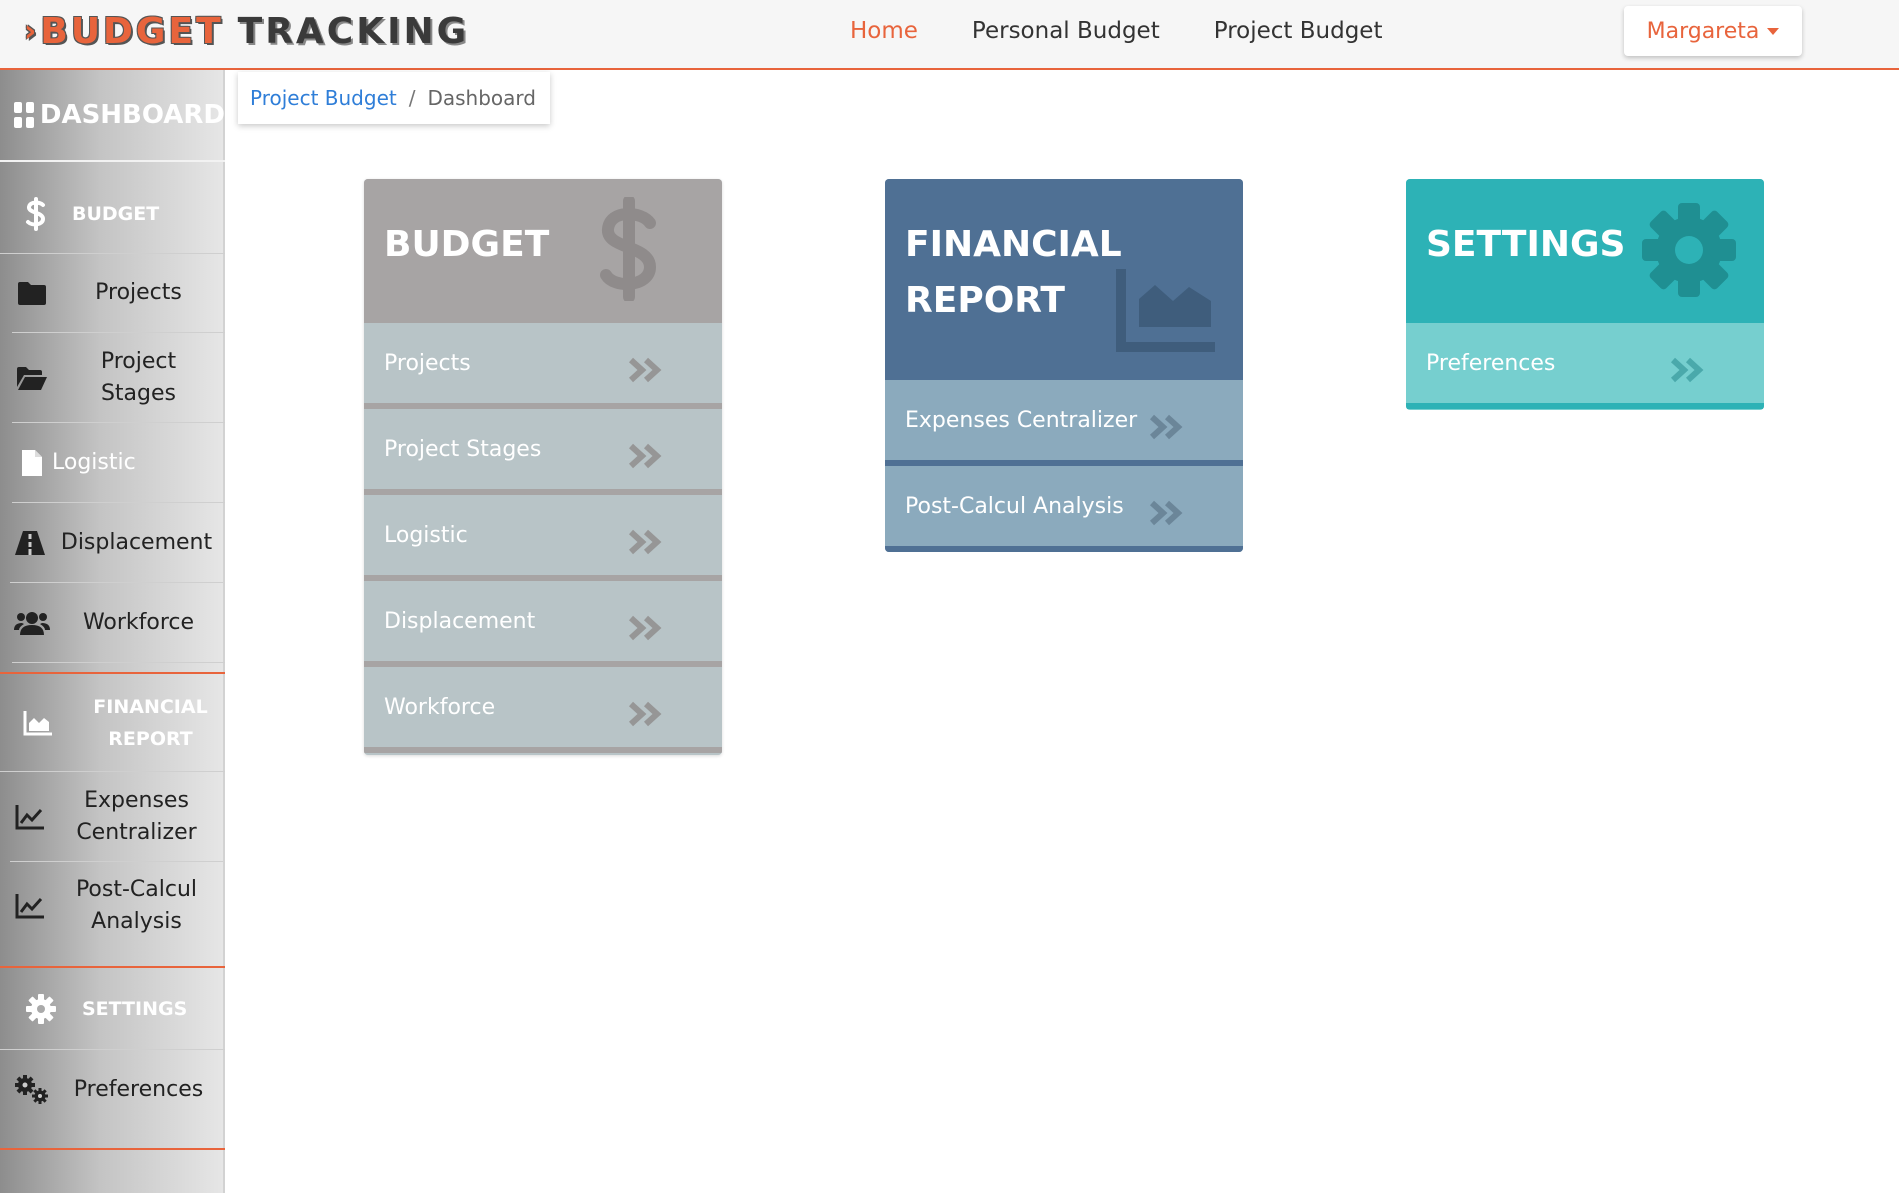 The image size is (1899, 1193). What do you see at coordinates (132, 115) in the screenshot?
I see `sidebar-dashboard-label: DASHBOARD` at bounding box center [132, 115].